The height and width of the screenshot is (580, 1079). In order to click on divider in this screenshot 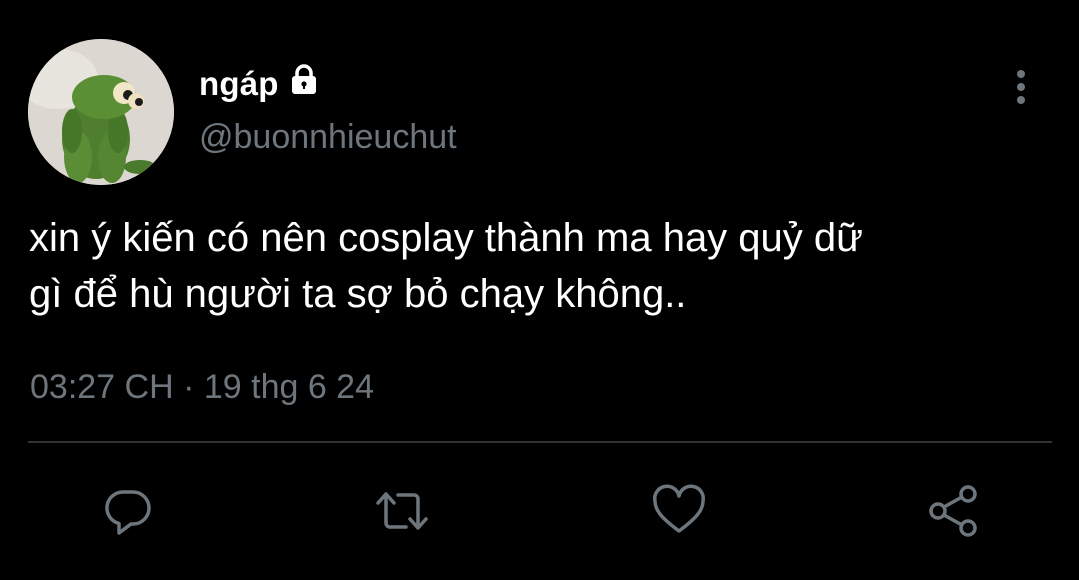, I will do `click(540, 442)`.